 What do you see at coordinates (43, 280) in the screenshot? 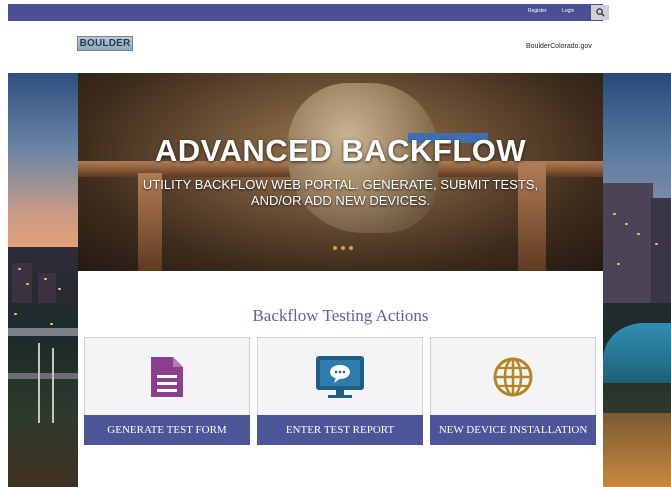
I see `left-background-image` at bounding box center [43, 280].